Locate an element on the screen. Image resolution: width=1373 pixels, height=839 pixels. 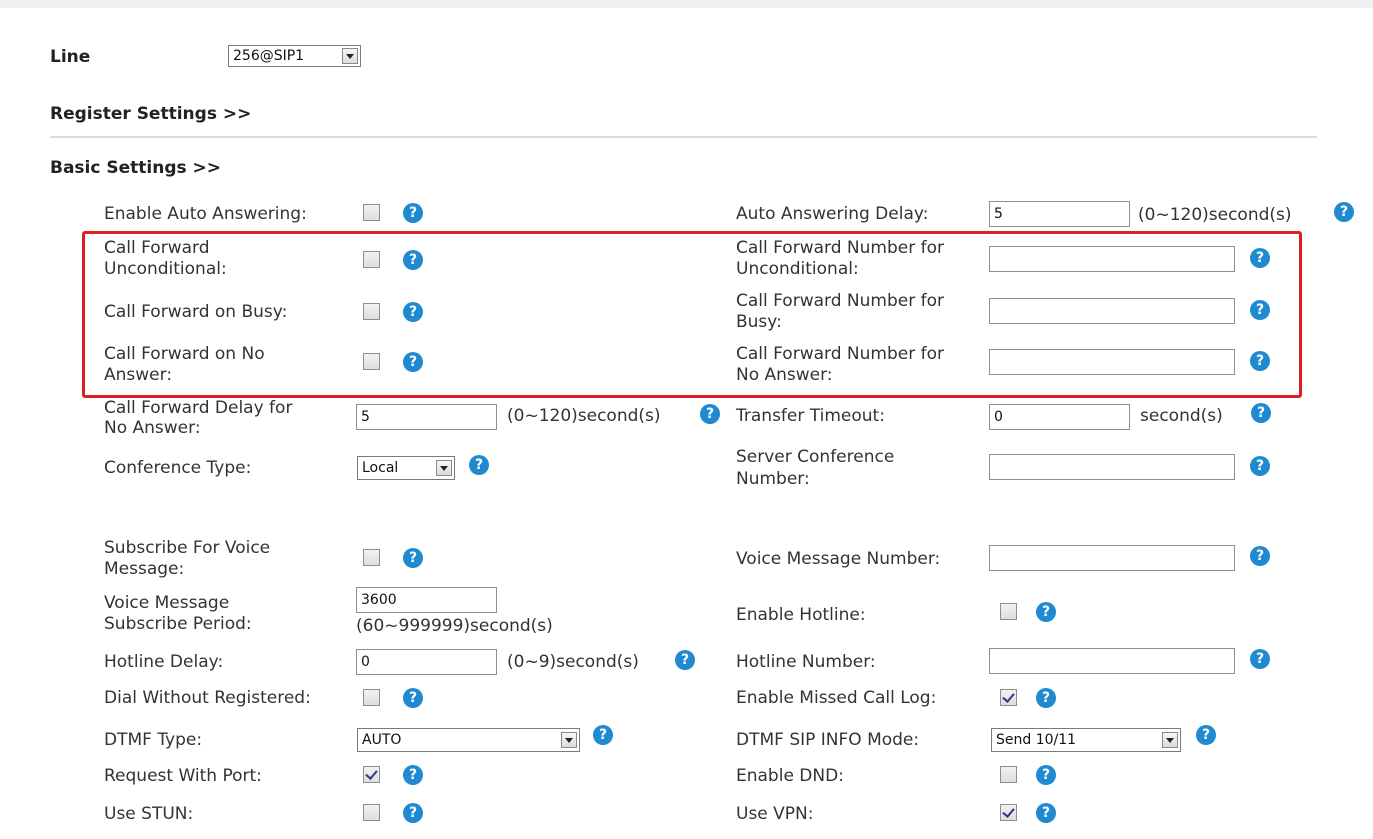
cf-unconditional-label-2: Unconditional: is located at coordinates (165, 269).